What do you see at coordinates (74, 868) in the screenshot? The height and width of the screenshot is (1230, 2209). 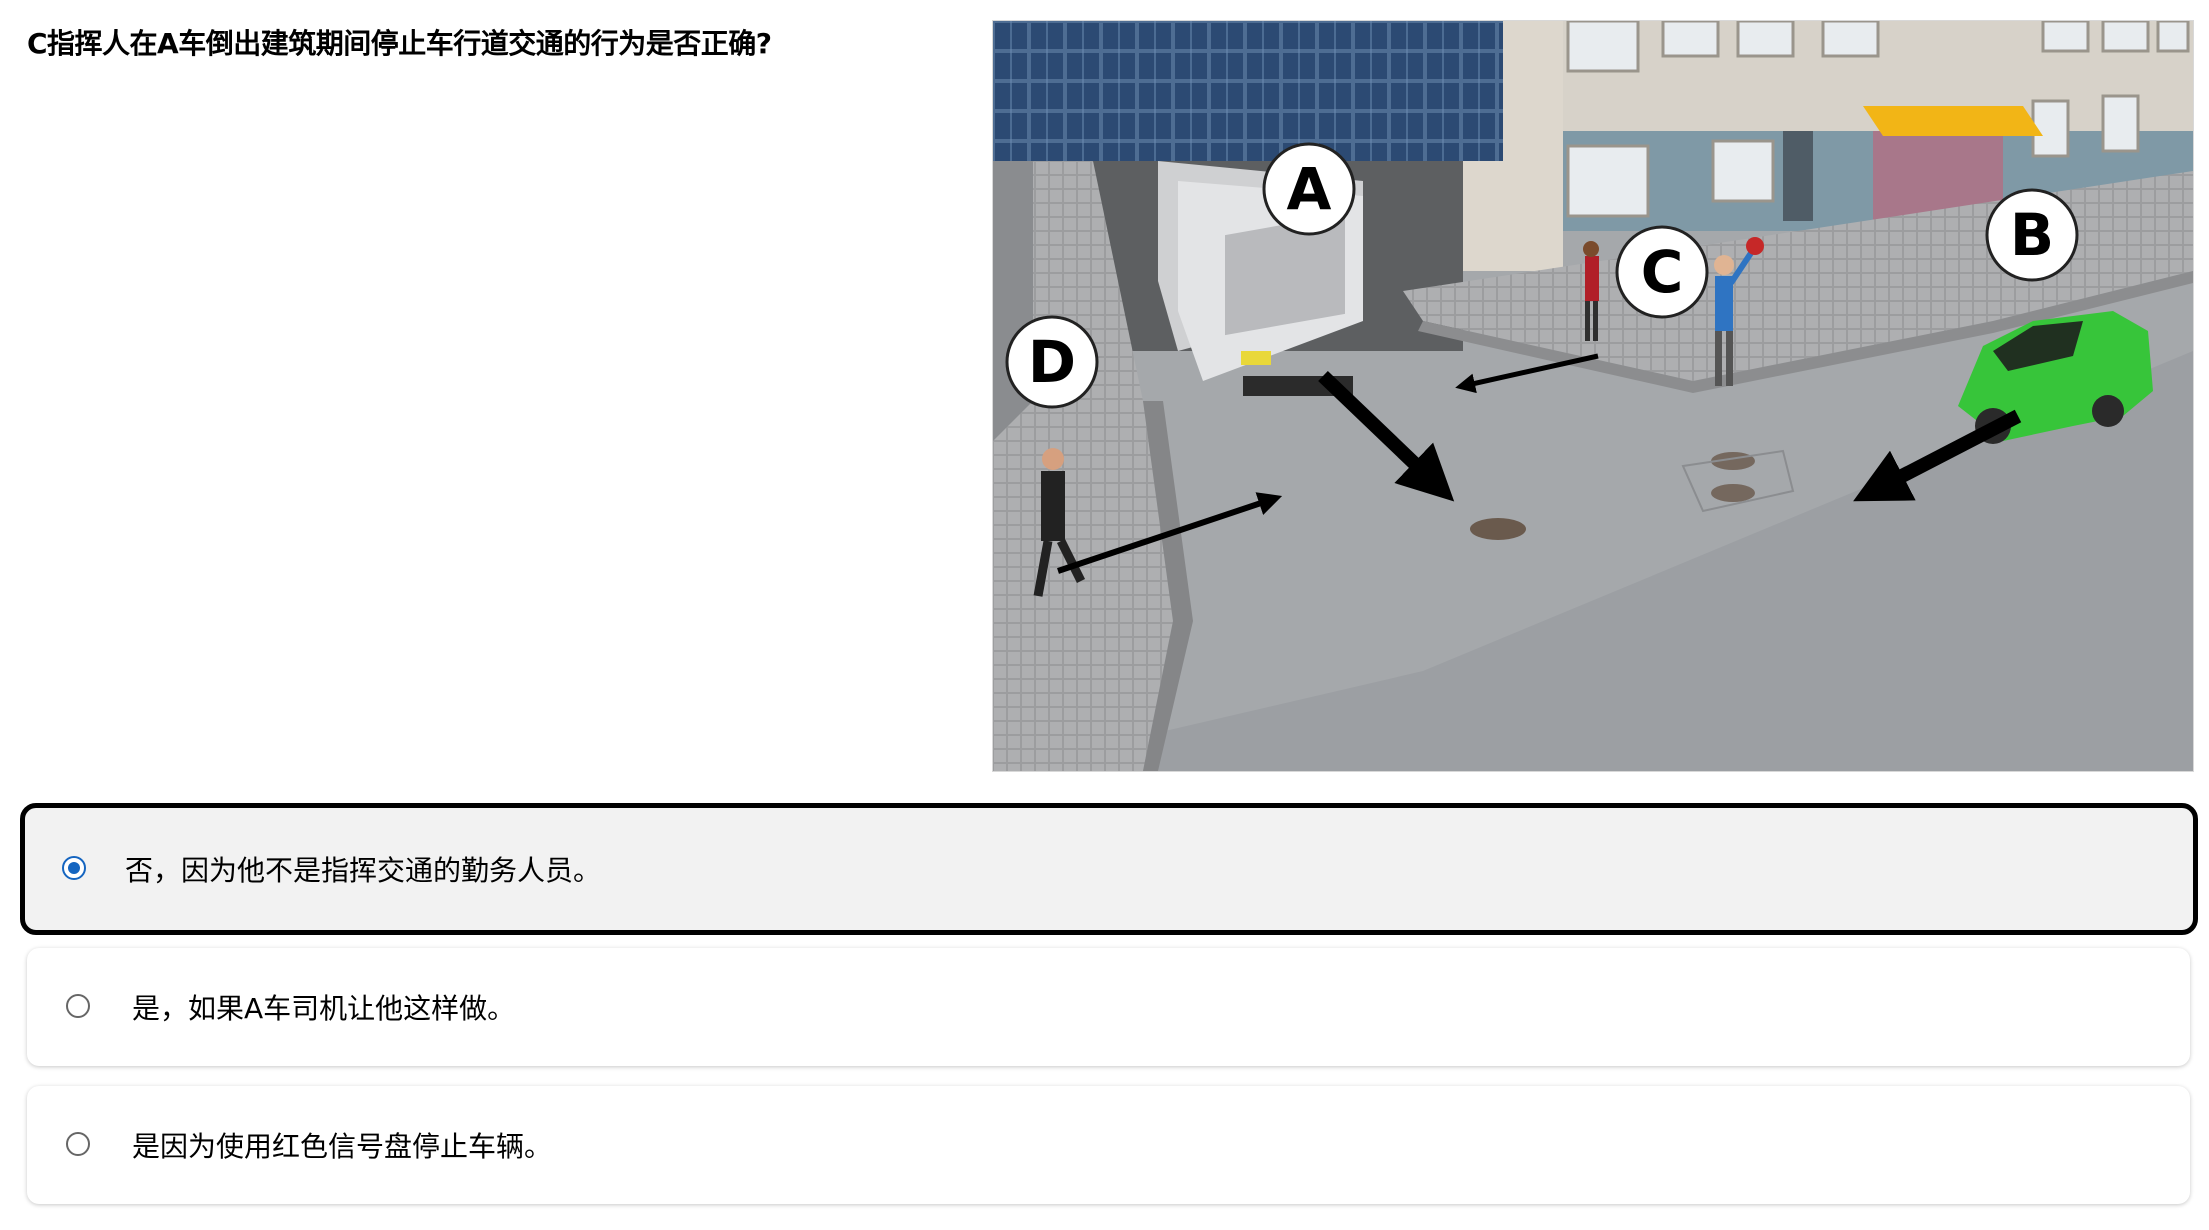 I see `radio-button-selected` at bounding box center [74, 868].